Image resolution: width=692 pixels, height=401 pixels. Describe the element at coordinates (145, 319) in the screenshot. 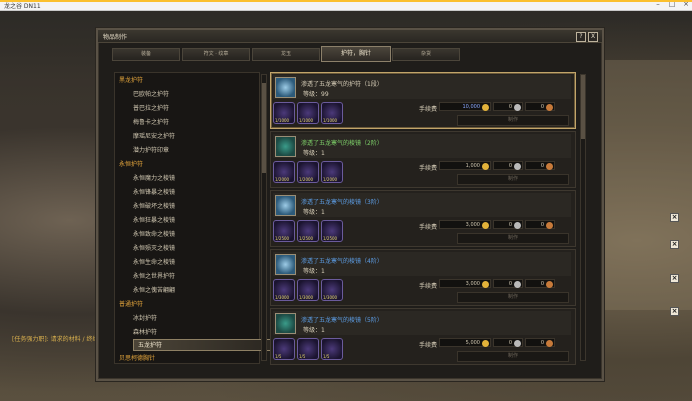

I see `list-item: 冰封护符` at that location.